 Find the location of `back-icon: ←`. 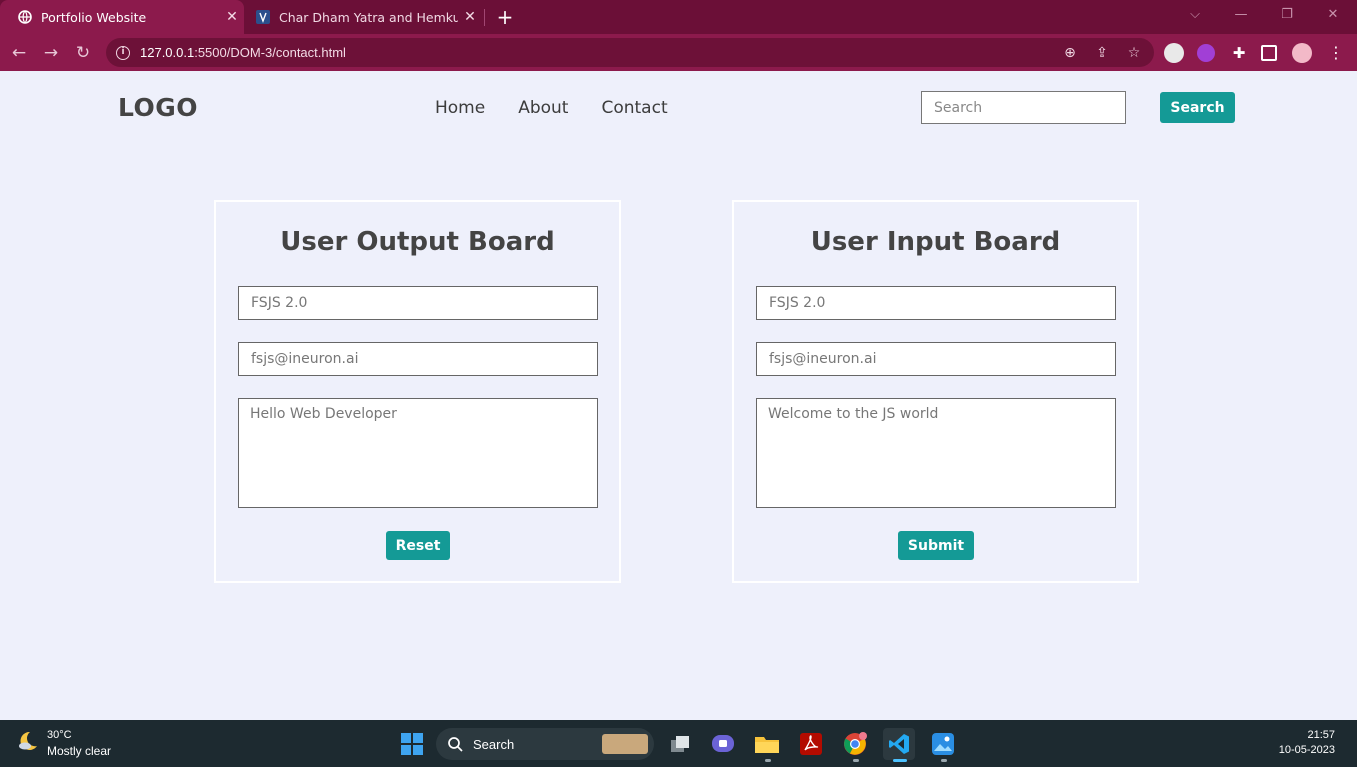

back-icon: ← is located at coordinates (19, 53).